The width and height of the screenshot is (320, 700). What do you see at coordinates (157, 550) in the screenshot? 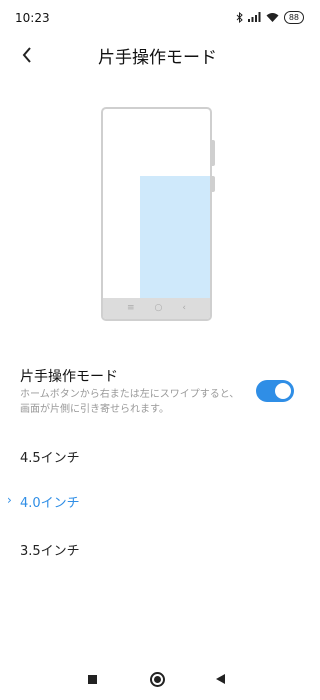
I see `size-option-3-5: 3.5インチ` at bounding box center [157, 550].